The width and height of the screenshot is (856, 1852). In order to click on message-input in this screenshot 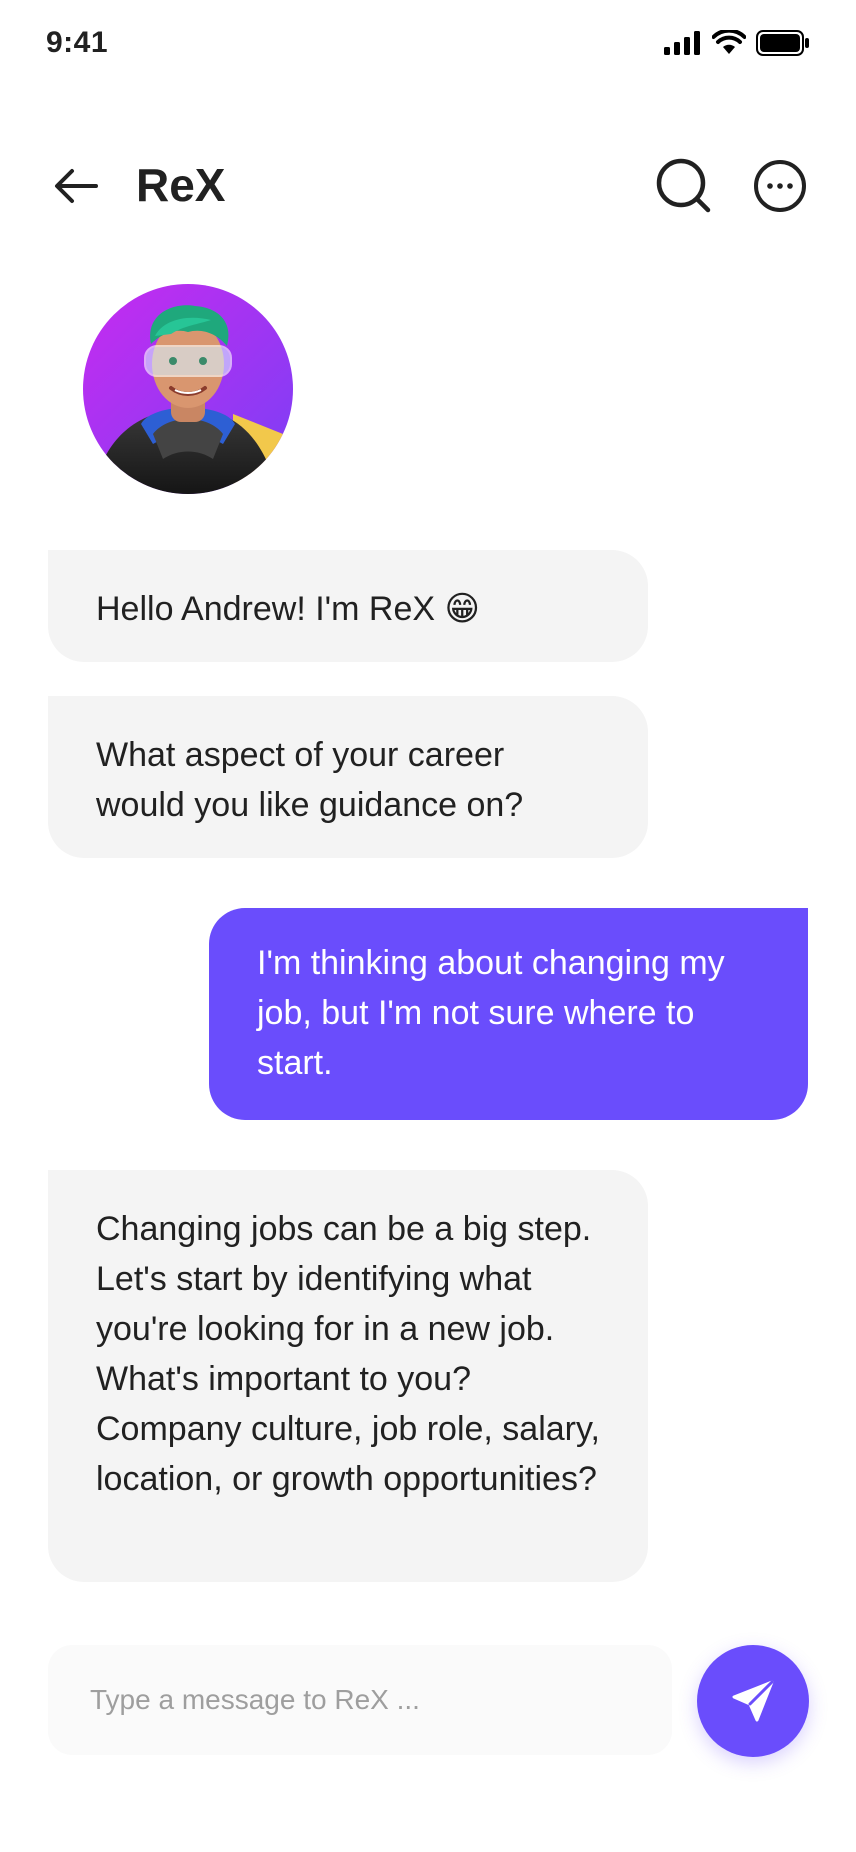, I will do `click(360, 1700)`.